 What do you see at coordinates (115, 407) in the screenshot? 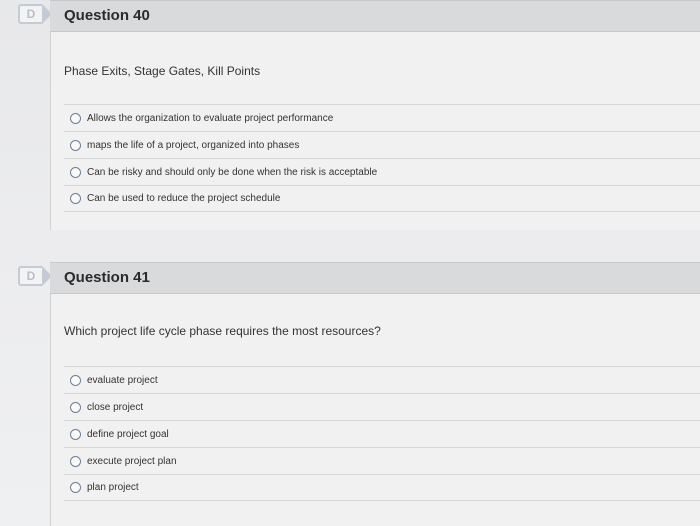
I see `option-label: close project` at bounding box center [115, 407].